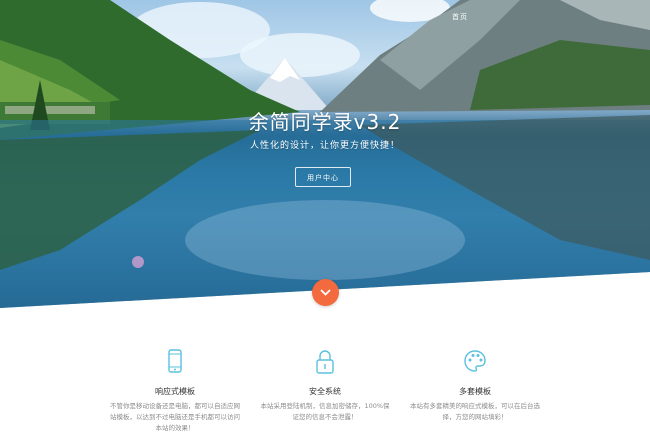 Image resolution: width=650 pixels, height=436 pixels. Describe the element at coordinates (475, 391) in the screenshot. I see `feature-title: 多套模板` at that location.